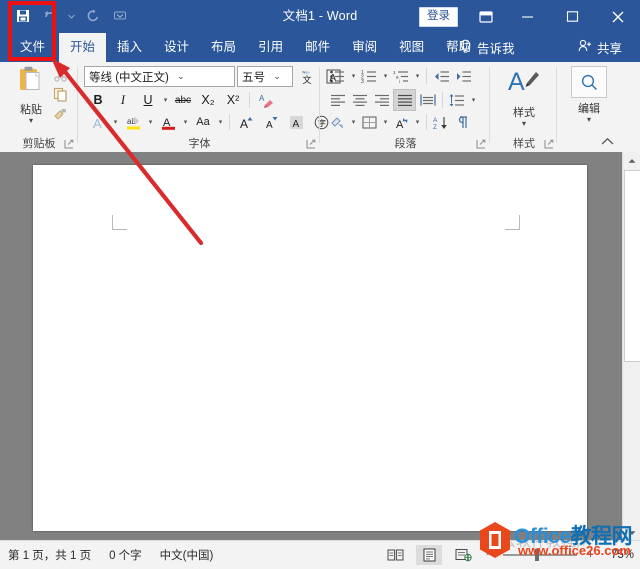  What do you see at coordinates (337, 76) in the screenshot?
I see `bullets-icon` at bounding box center [337, 76].